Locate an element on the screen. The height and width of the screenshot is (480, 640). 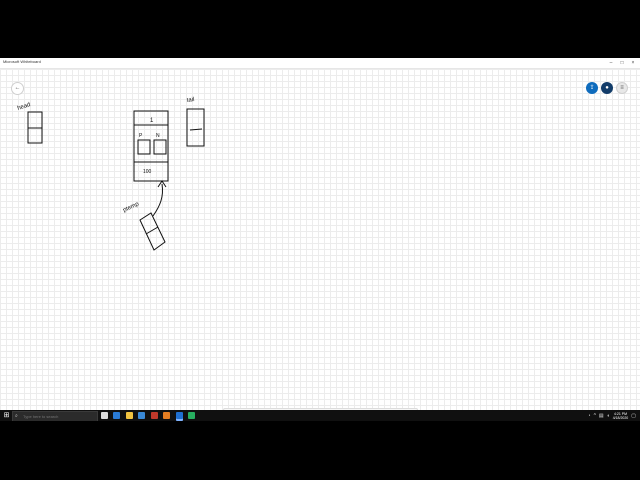
share-icon: ⇪ is located at coordinates (592, 88).